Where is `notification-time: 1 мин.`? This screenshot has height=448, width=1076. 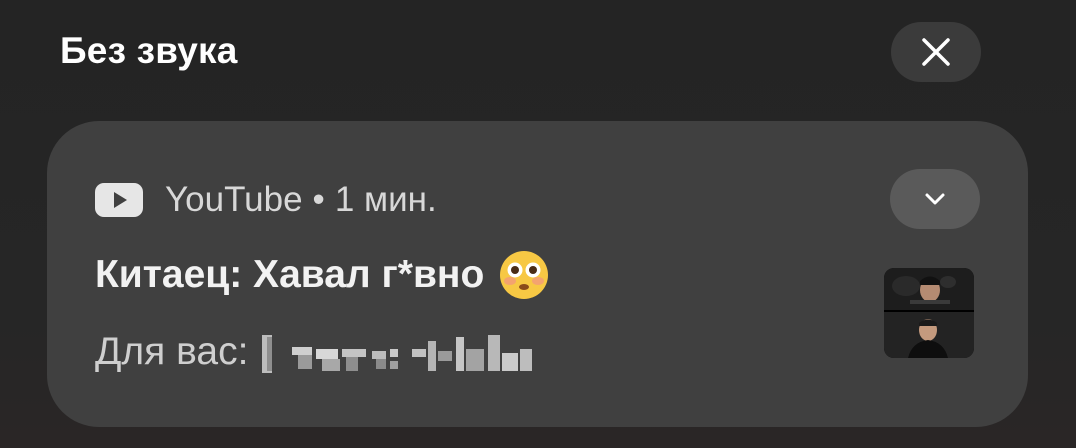
notification-time: 1 мин. is located at coordinates (385, 199).